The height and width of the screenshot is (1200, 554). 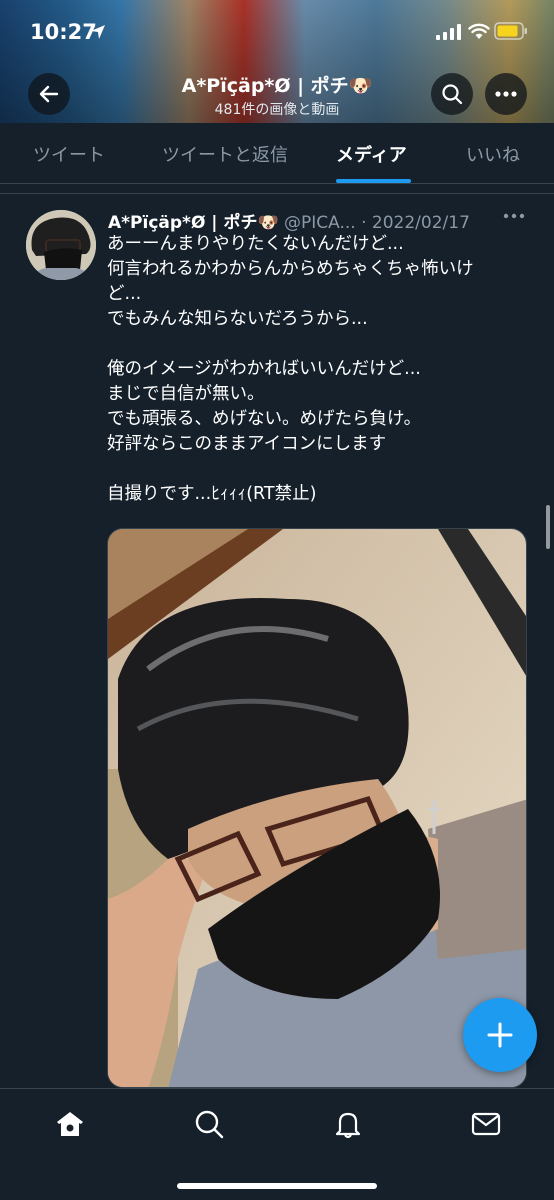 I want to click on compose-tweet-button, so click(x=500, y=1035).